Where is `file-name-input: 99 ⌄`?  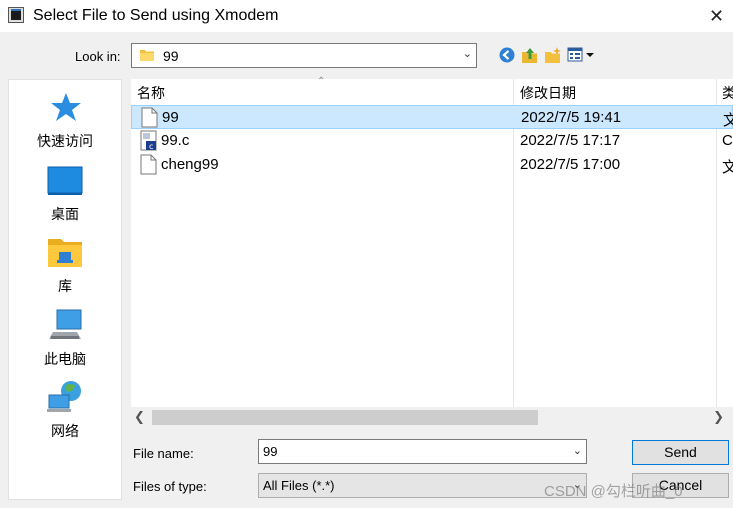
file-name-input: 99 ⌄ is located at coordinates (422, 451).